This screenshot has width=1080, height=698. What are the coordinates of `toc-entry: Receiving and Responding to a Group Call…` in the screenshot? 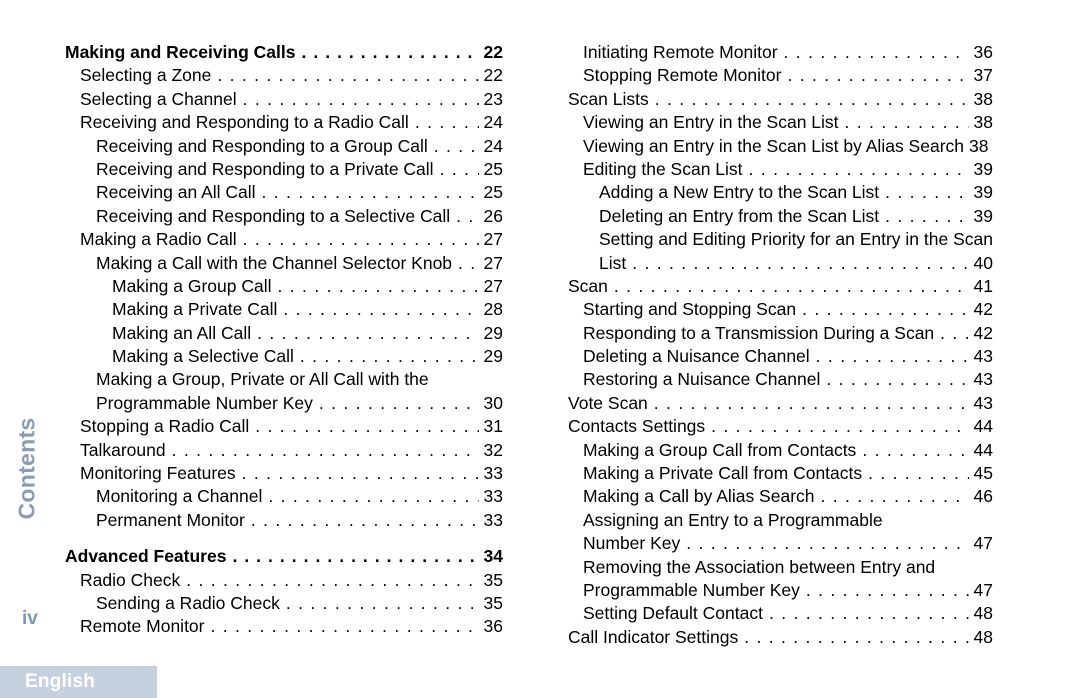 It's located at (299, 146).